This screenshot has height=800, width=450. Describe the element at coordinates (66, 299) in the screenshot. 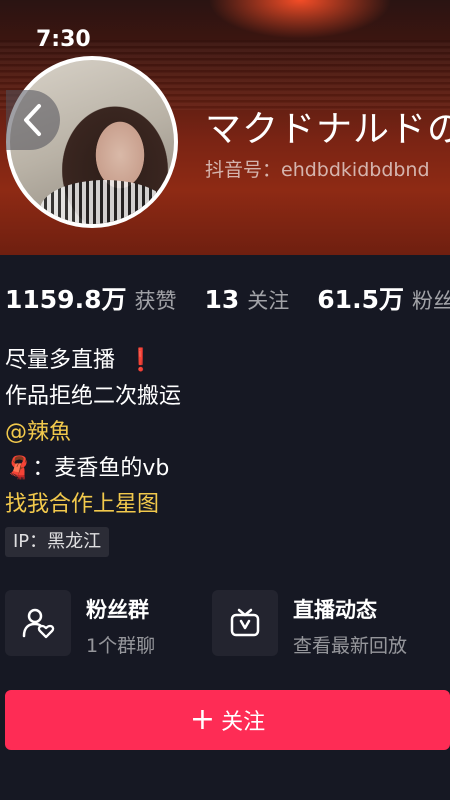

I see `likes-count: 1159.8万` at that location.